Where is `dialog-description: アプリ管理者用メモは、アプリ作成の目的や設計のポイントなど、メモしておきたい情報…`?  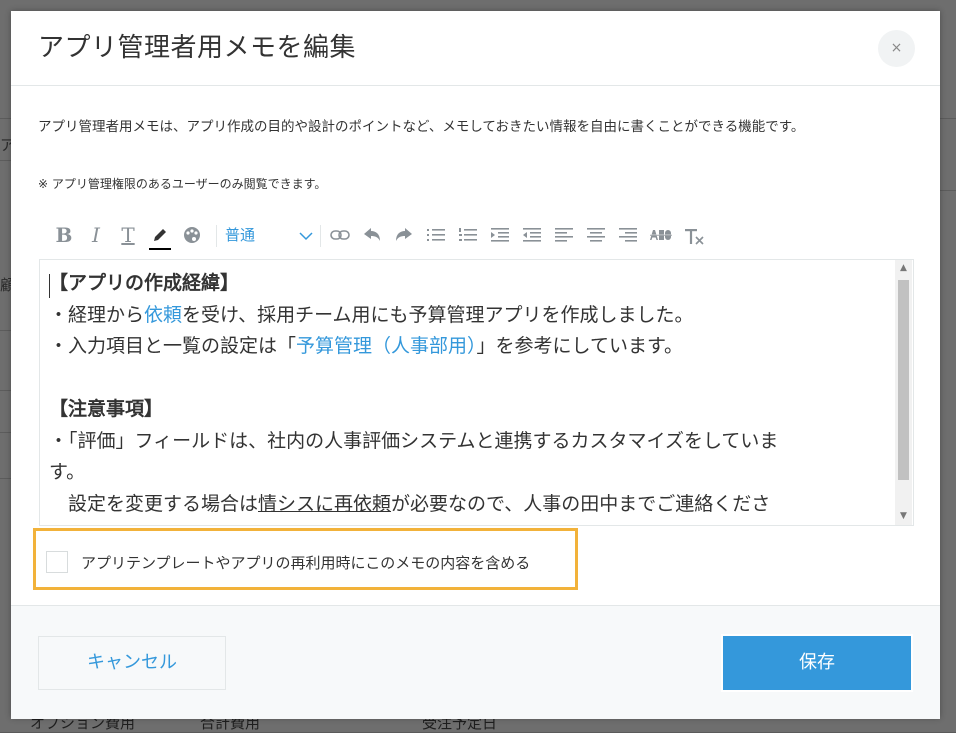
dialog-description: アプリ管理者用メモは、アプリ作成の目的や設計のポイントなど、メモしておきたい情報… is located at coordinates (421, 127).